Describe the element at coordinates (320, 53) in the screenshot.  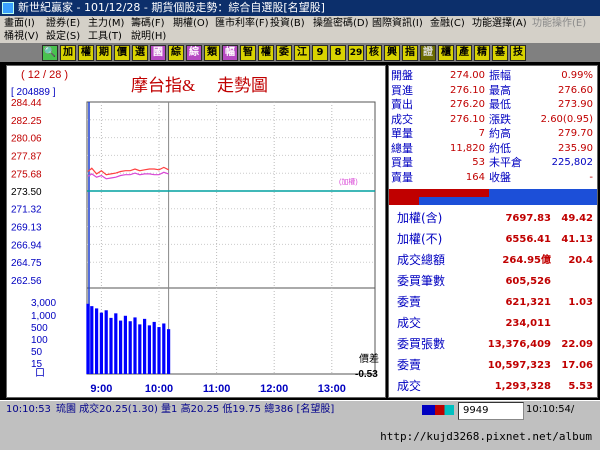
I see `toolbar-button-15: 9` at that location.